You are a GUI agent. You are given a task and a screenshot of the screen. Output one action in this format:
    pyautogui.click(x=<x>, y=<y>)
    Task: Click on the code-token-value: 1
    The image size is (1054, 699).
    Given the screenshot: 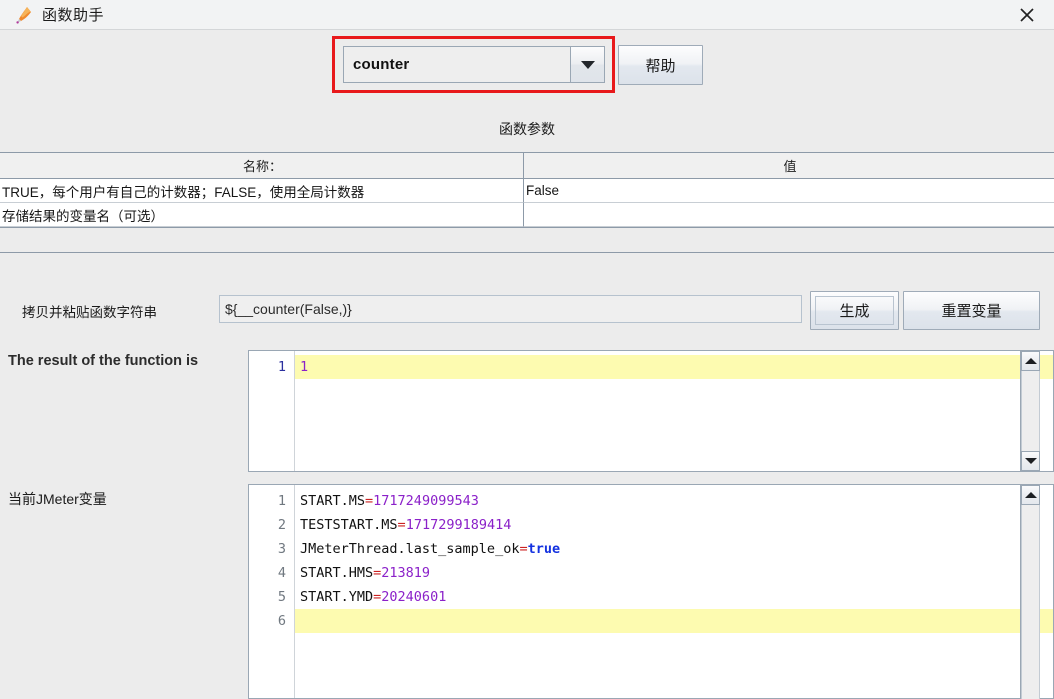 What is the action you would take?
    pyautogui.click(x=304, y=367)
    